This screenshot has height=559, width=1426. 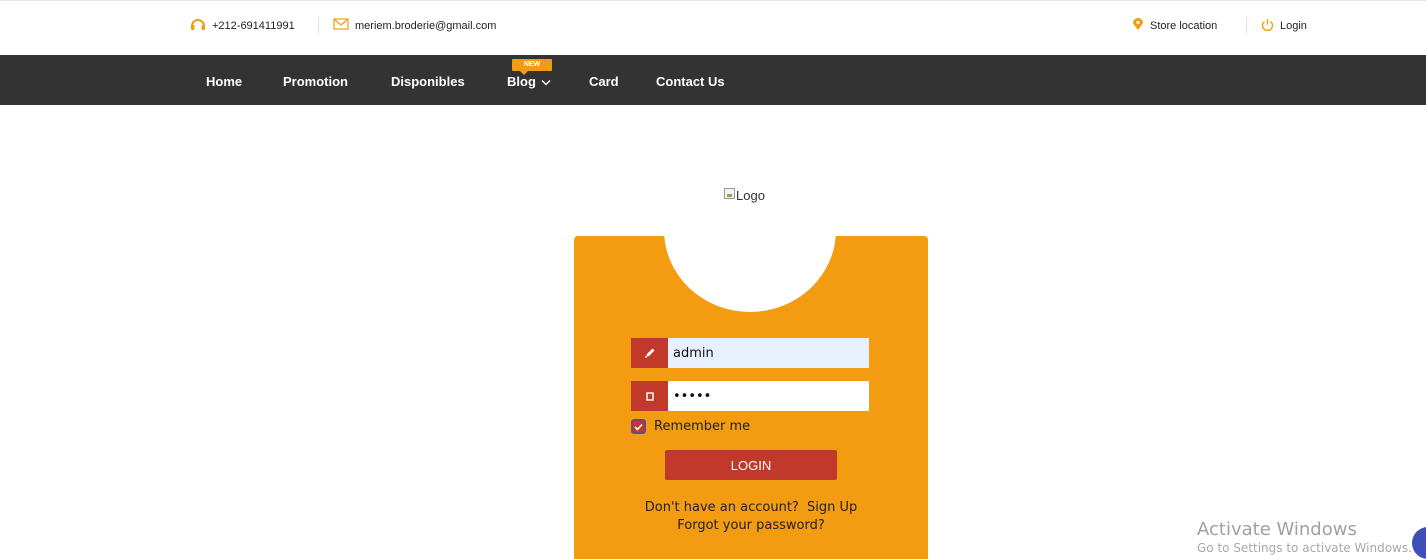 What do you see at coordinates (649, 353) in the screenshot?
I see `pencil-icon` at bounding box center [649, 353].